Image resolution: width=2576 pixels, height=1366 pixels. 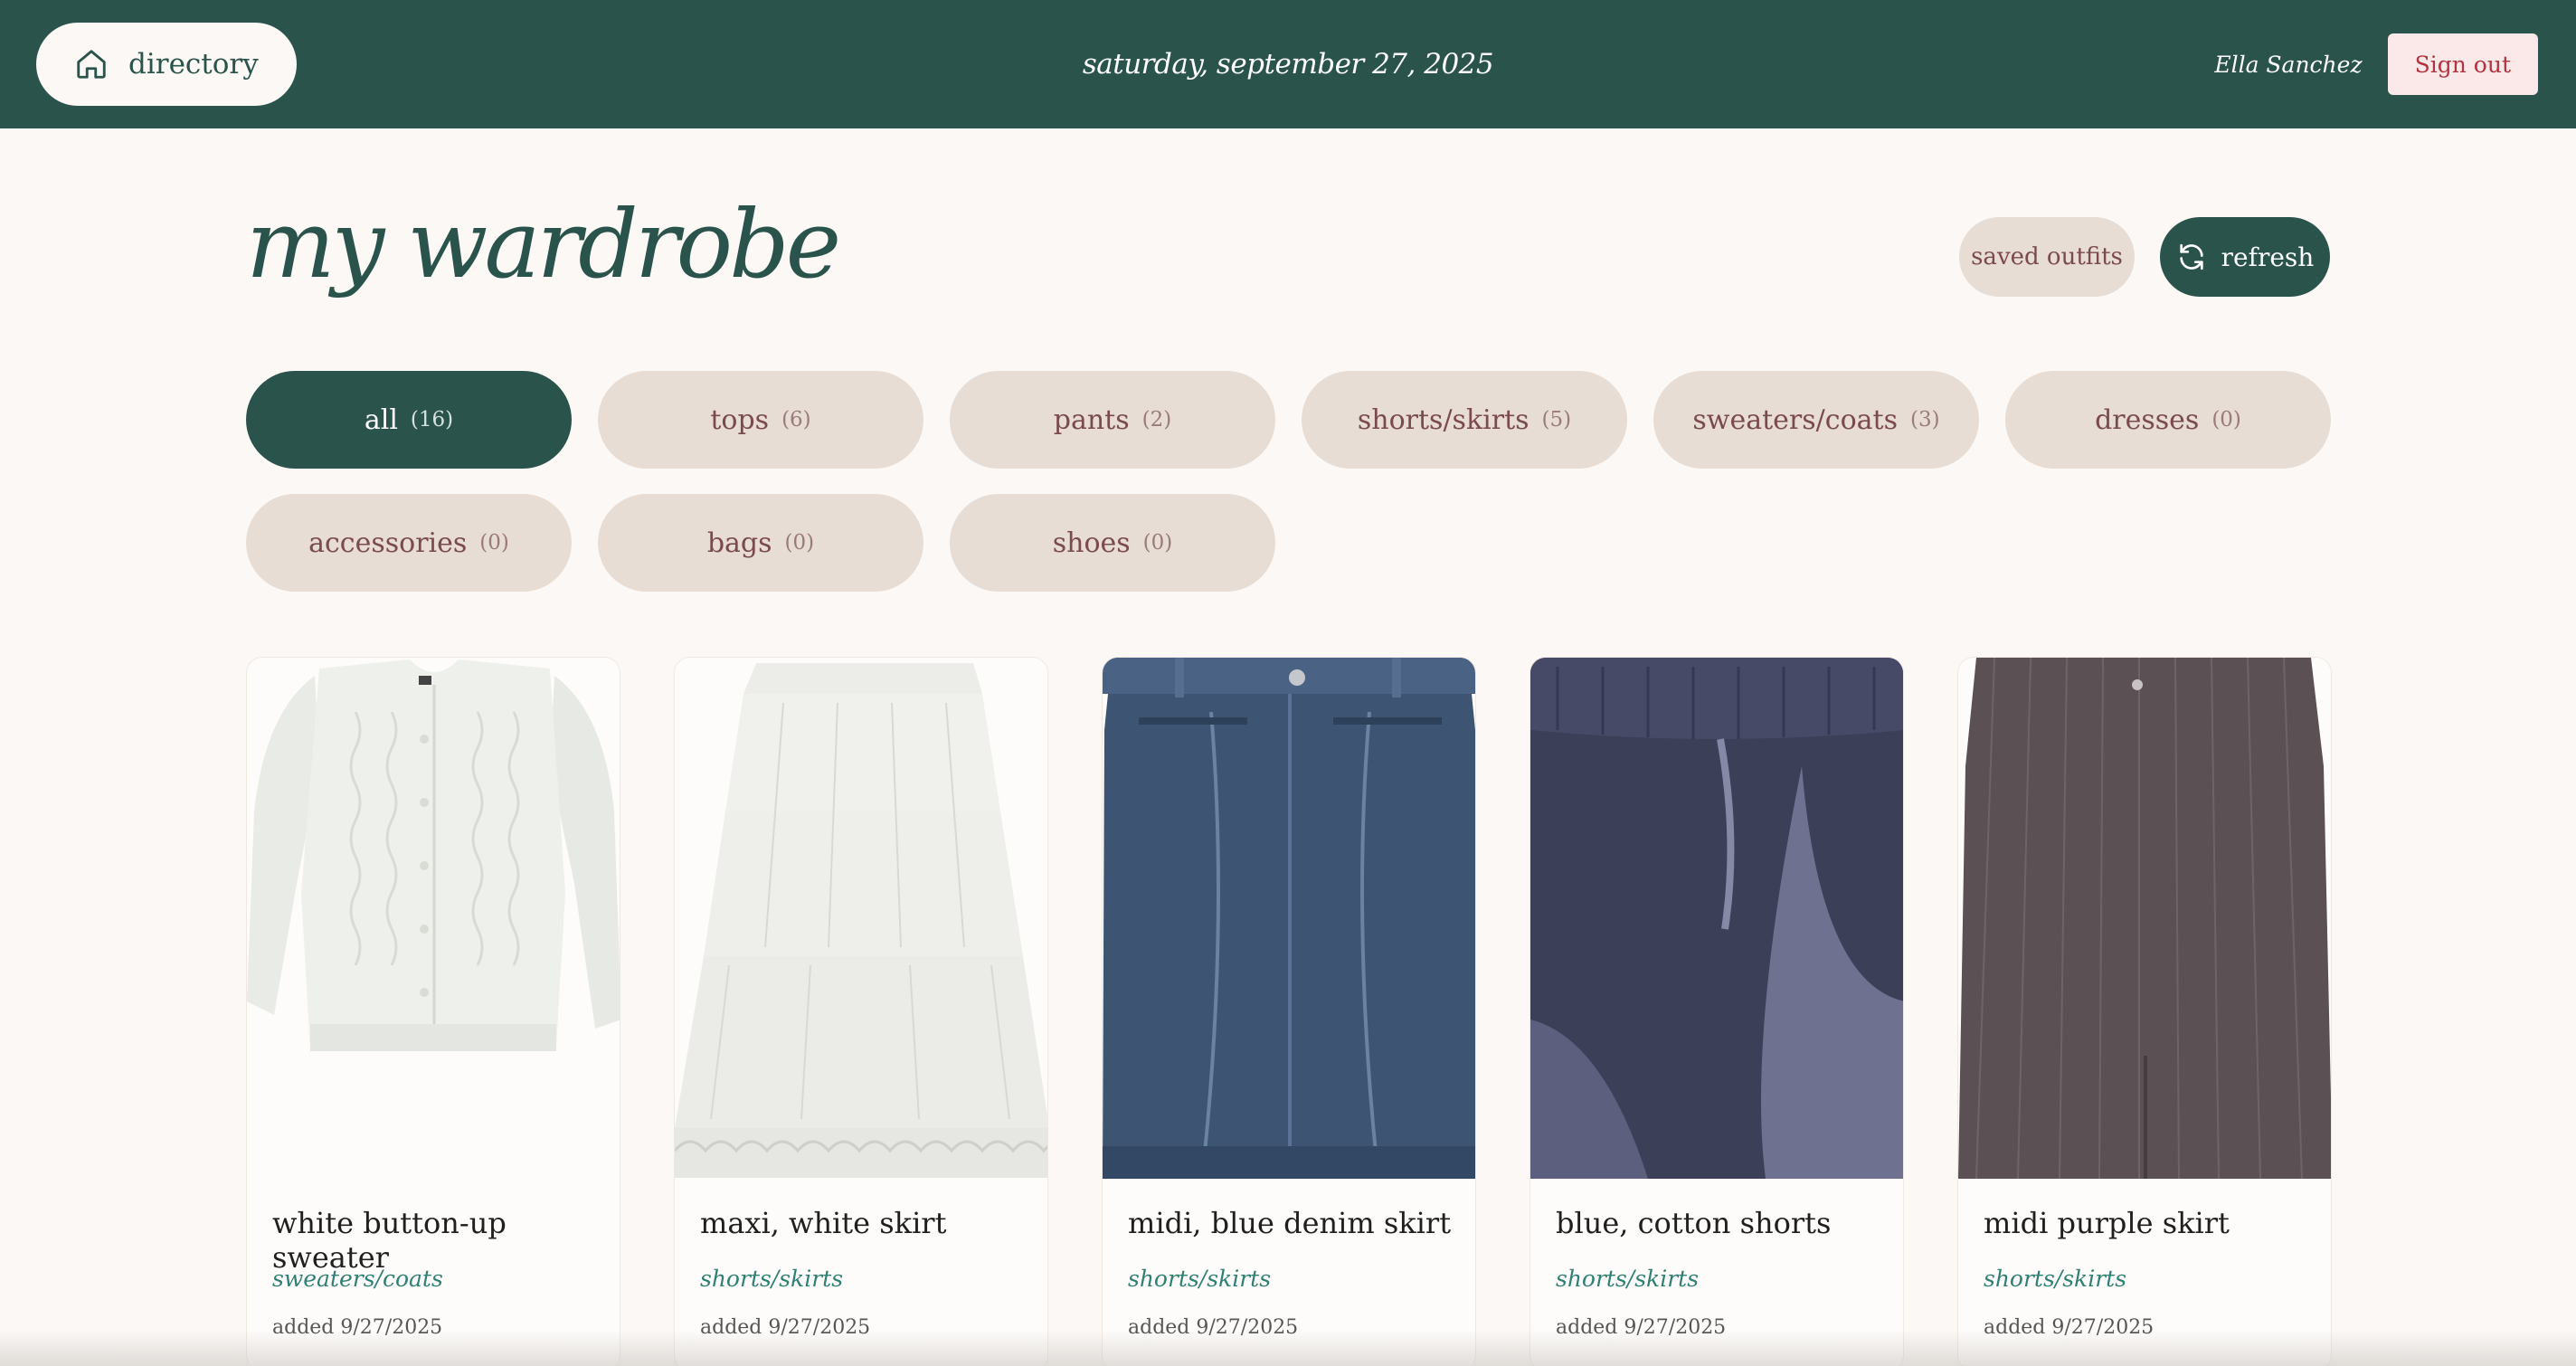 I want to click on item-photo-purple-skirt, so click(x=2145, y=918).